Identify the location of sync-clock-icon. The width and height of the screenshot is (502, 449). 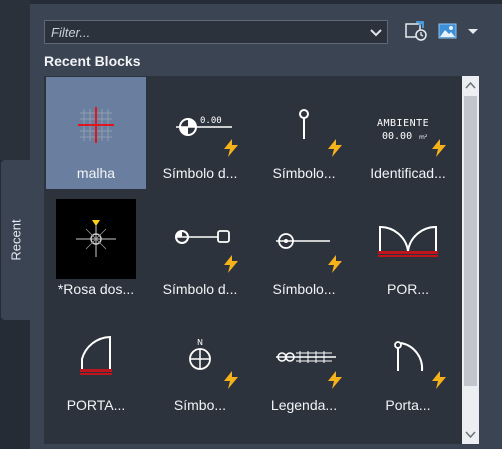
(416, 31).